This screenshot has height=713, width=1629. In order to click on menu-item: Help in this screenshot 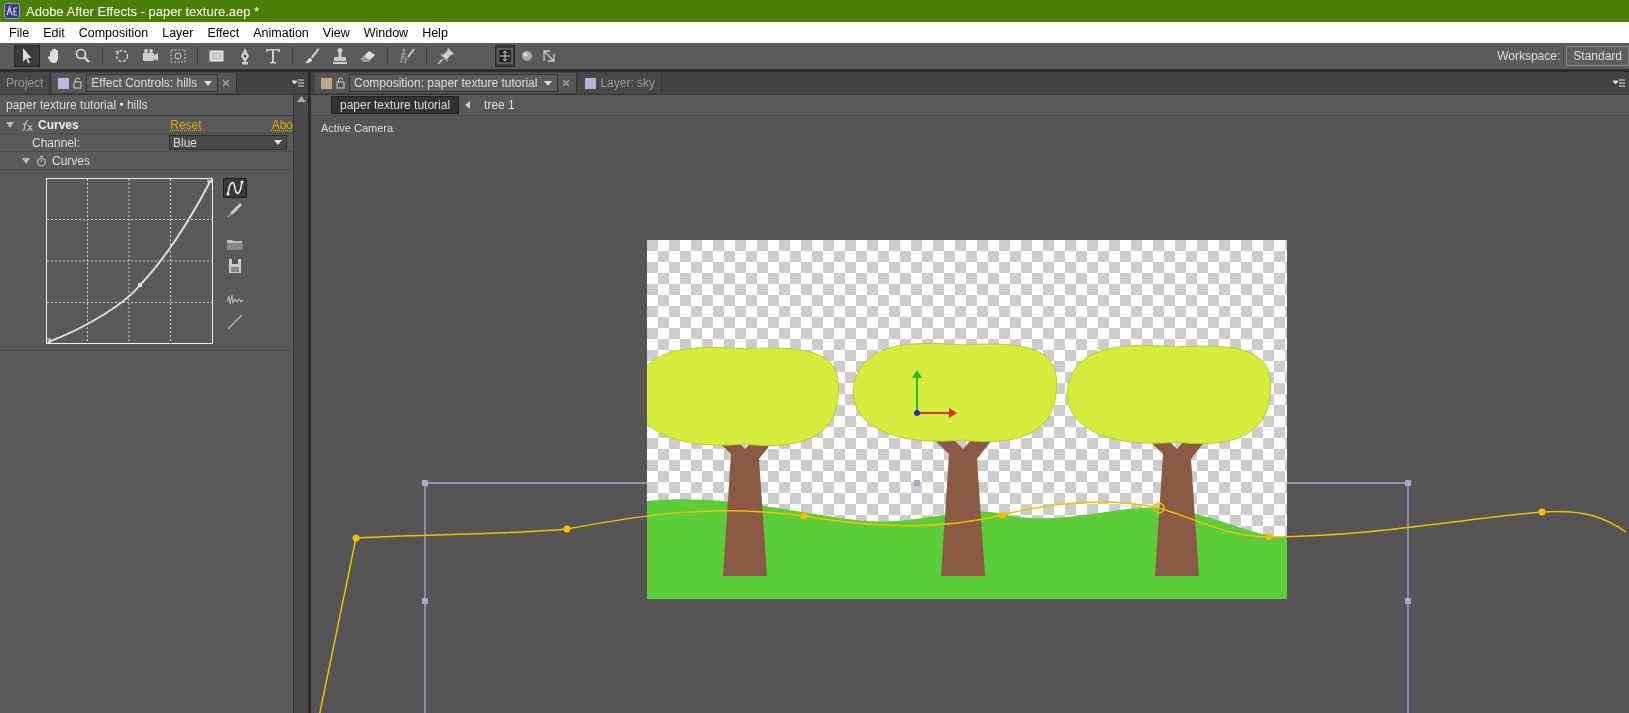, I will do `click(435, 32)`.